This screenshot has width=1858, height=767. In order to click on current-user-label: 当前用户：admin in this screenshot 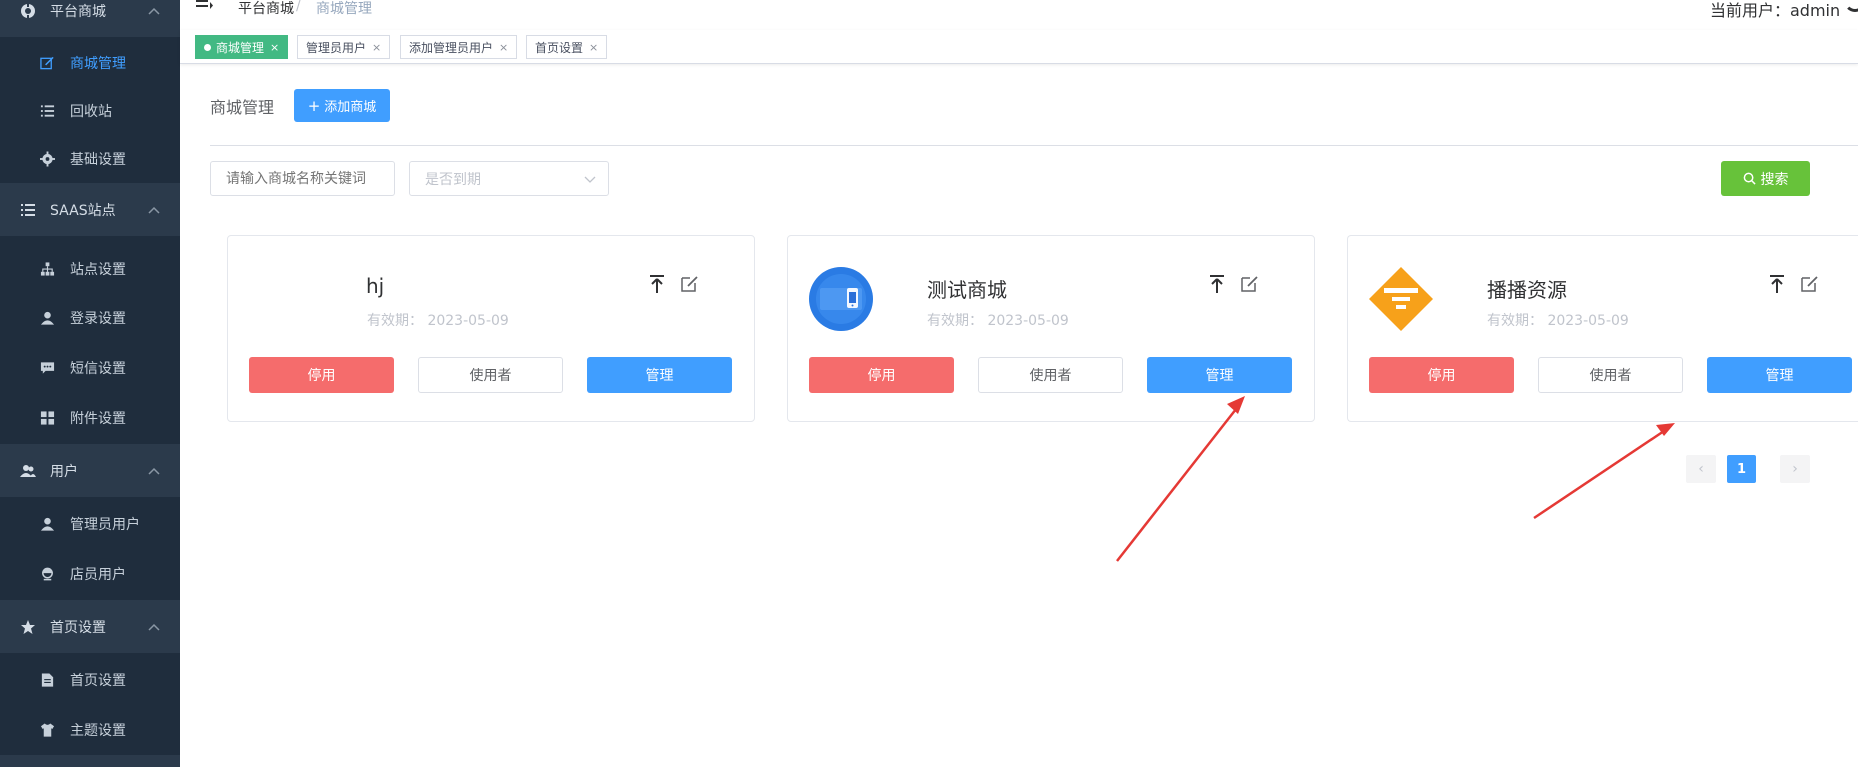, I will do `click(1775, 10)`.